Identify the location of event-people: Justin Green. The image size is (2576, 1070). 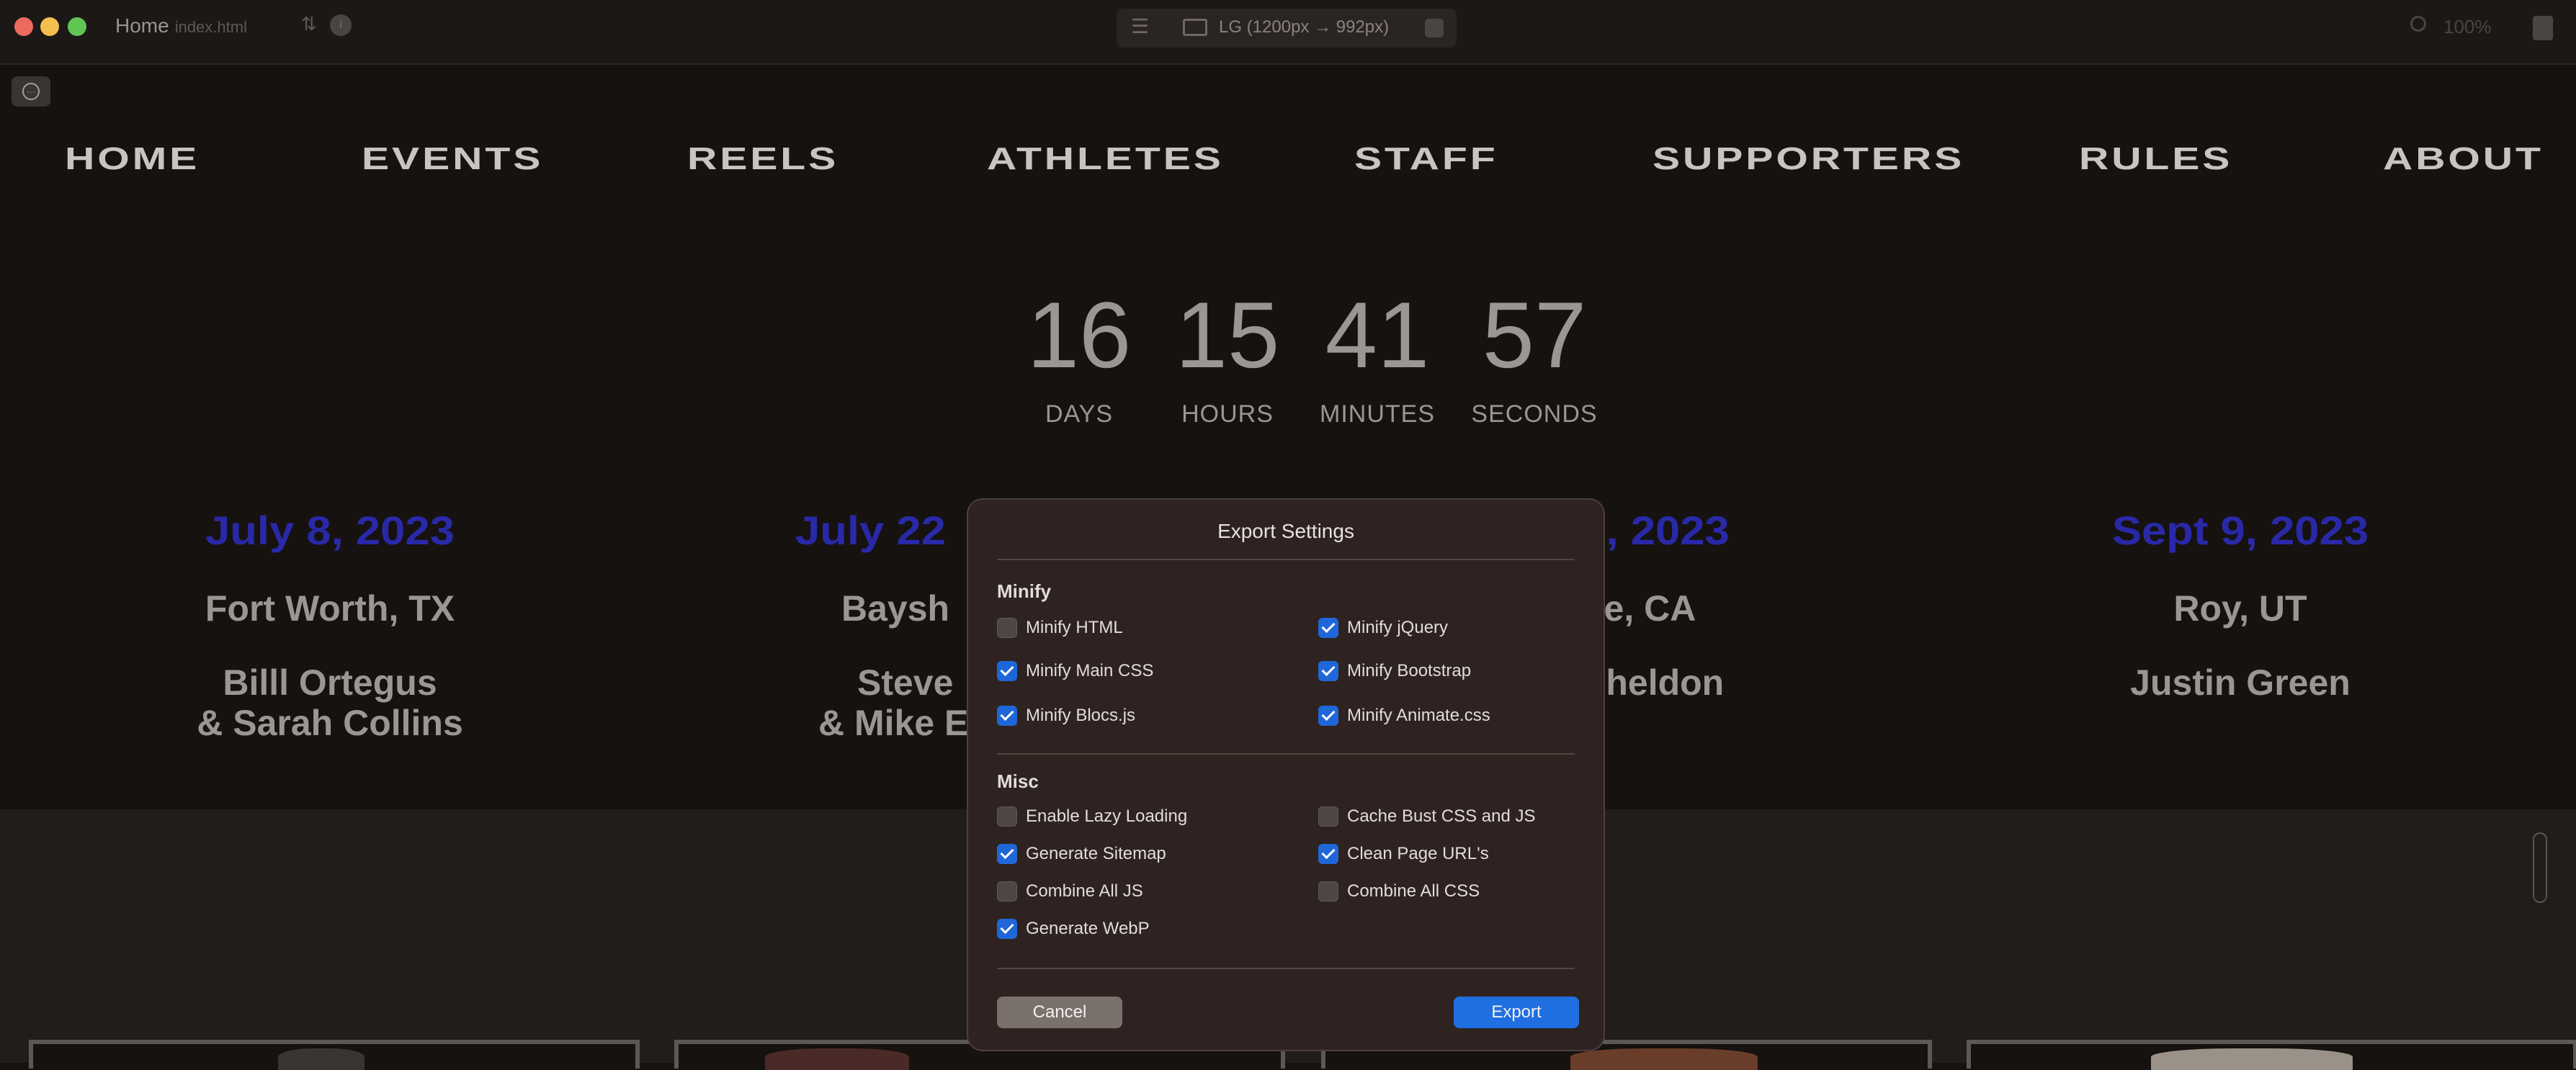
(2240, 682).